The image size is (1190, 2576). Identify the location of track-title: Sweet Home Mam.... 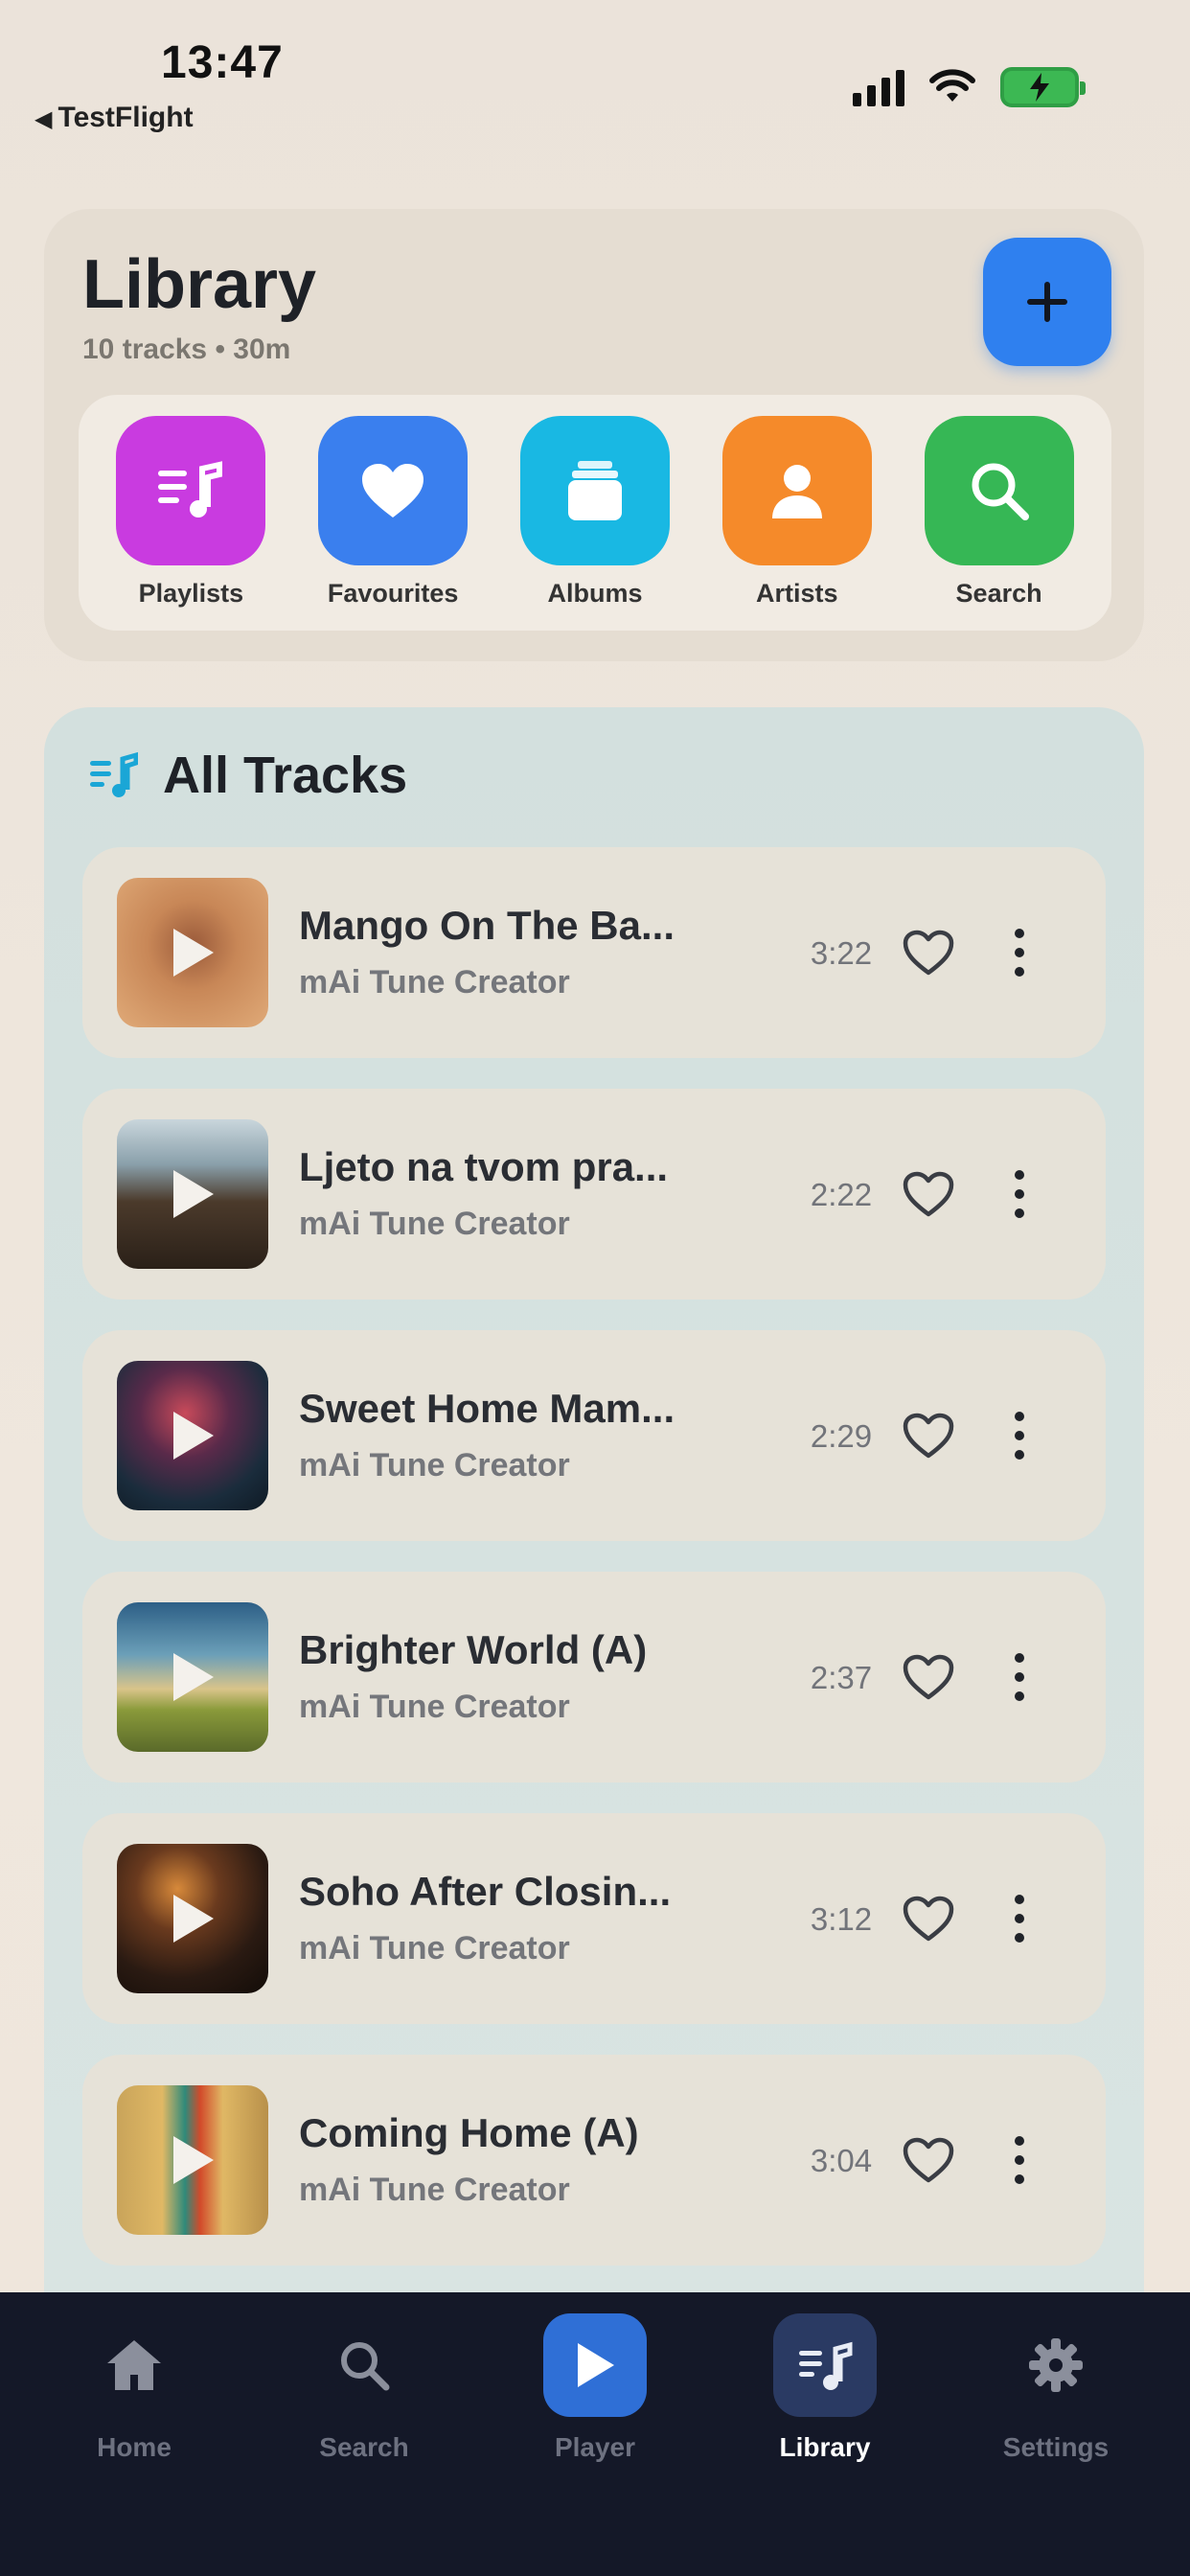
(487, 1408).